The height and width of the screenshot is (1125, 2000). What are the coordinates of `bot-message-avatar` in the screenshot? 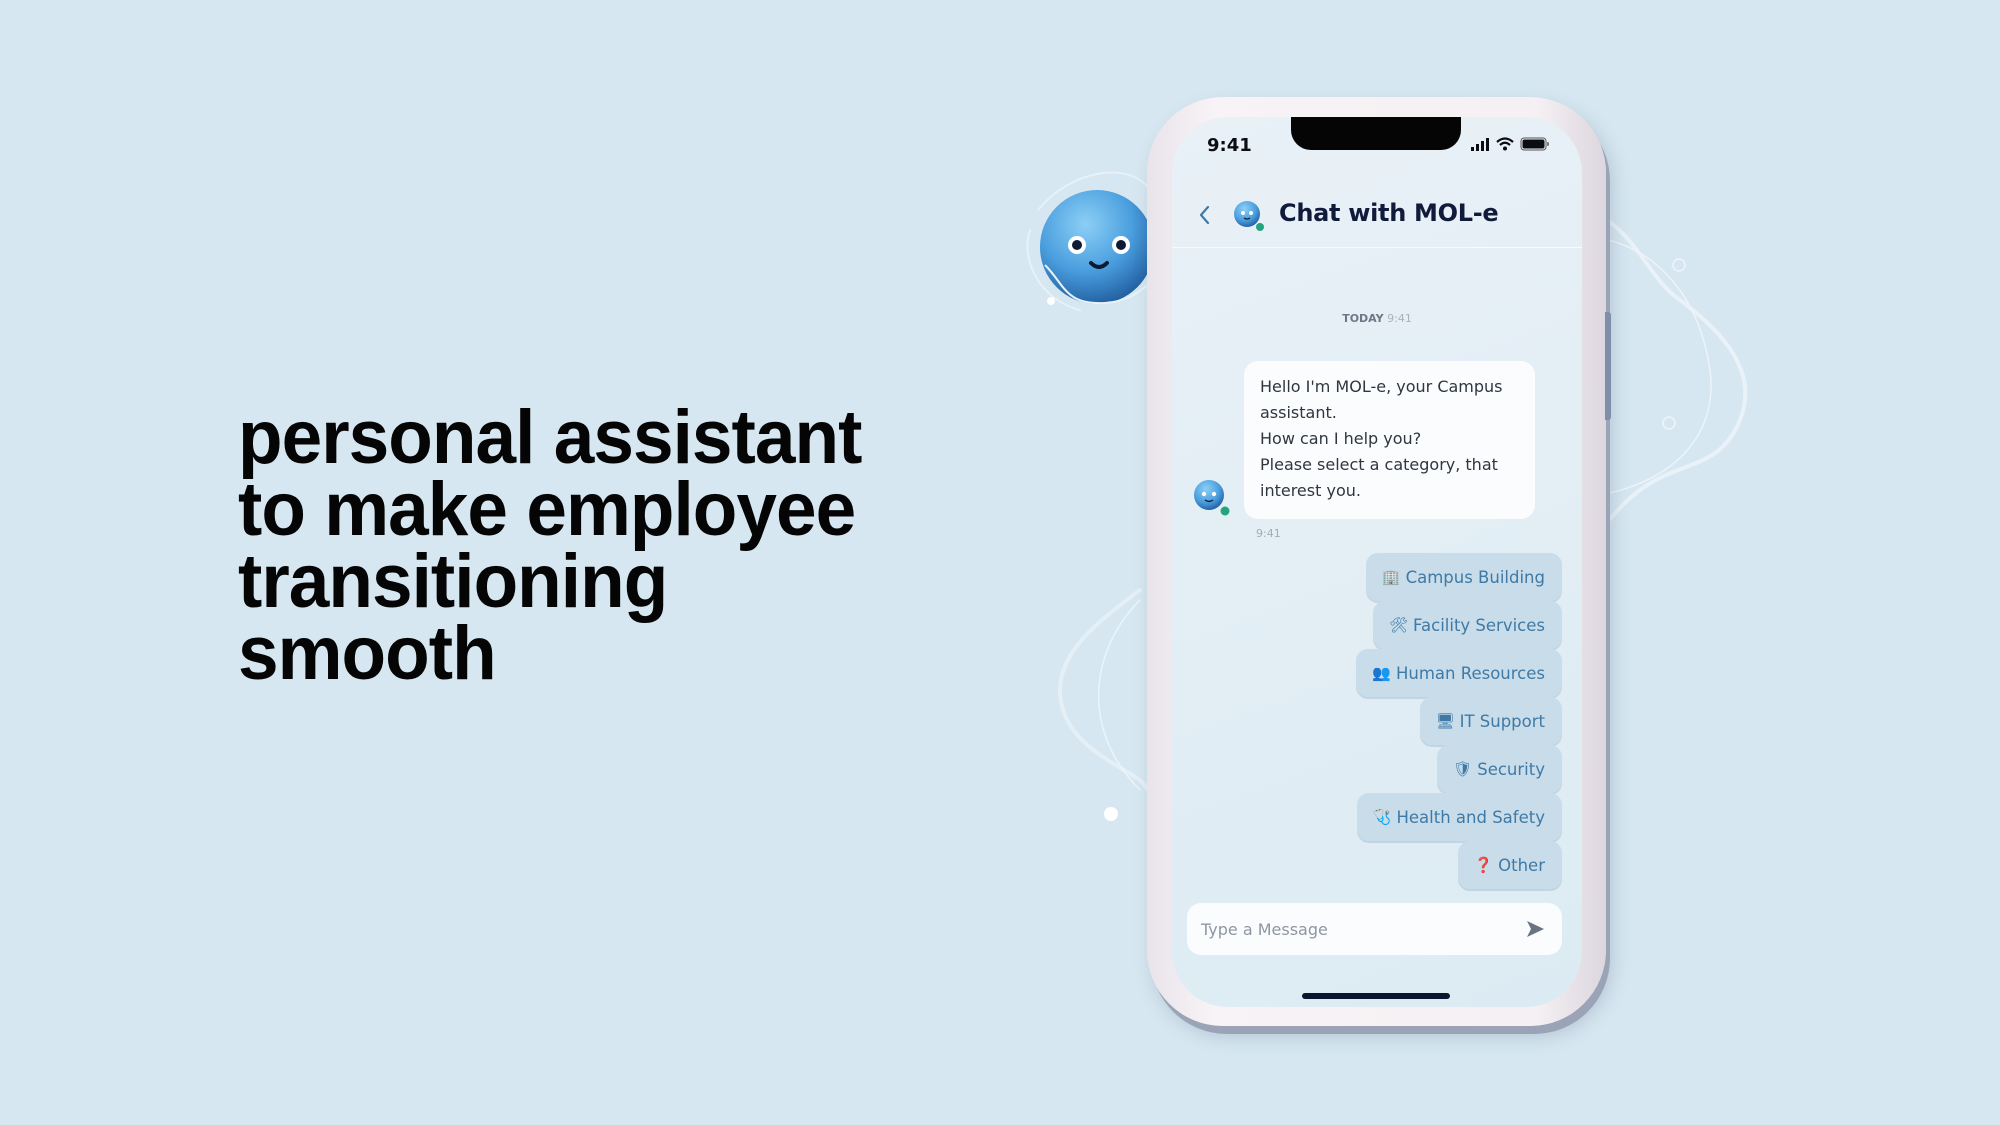 It's located at (1212, 498).